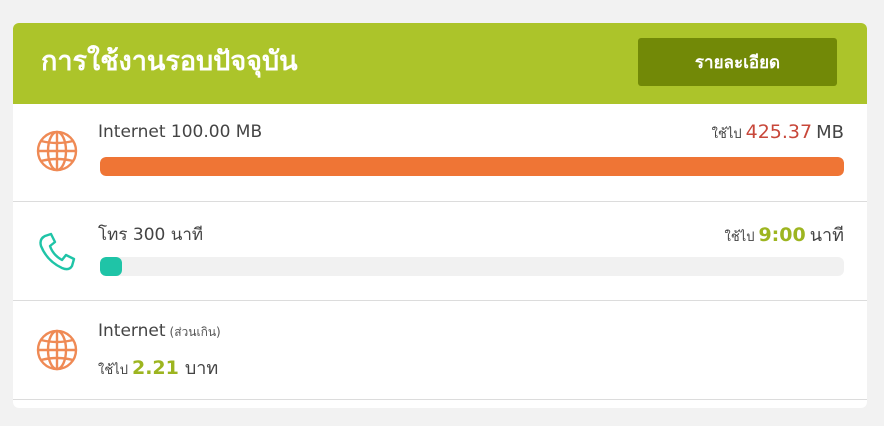 This screenshot has height=426, width=884. What do you see at coordinates (830, 132) in the screenshot?
I see `used-unit: MB` at bounding box center [830, 132].